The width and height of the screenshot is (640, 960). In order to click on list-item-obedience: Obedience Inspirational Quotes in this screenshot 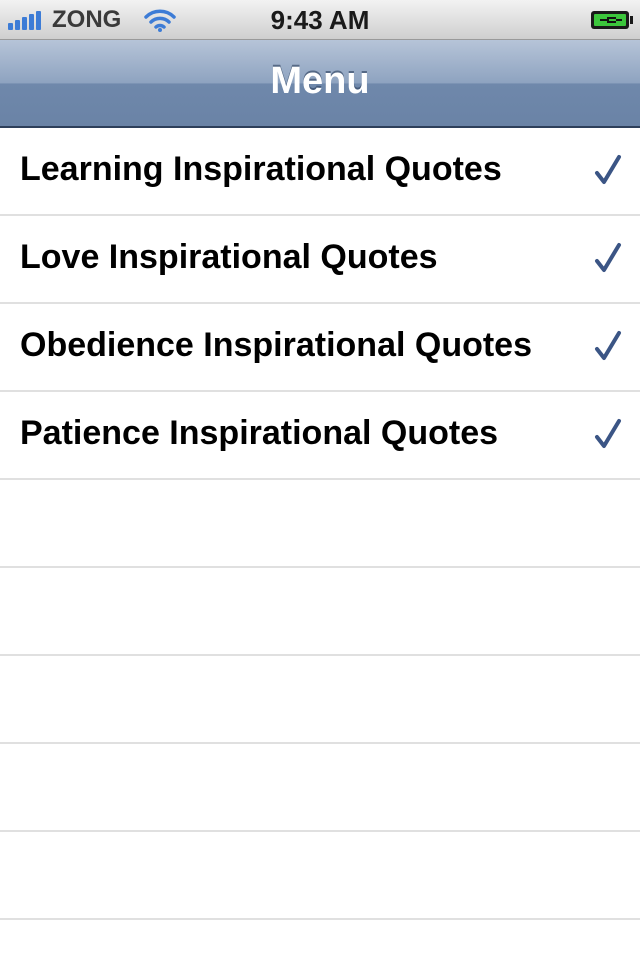, I will do `click(320, 348)`.